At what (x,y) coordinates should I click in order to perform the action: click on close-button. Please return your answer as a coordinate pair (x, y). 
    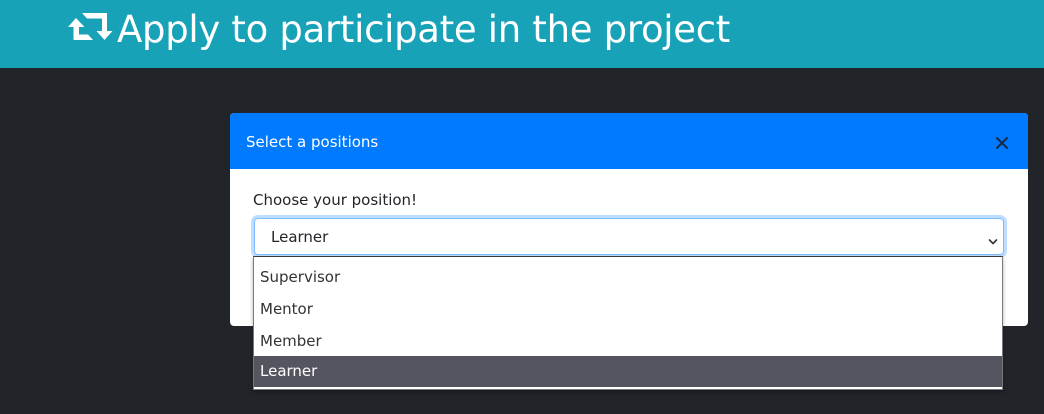
    Looking at the image, I should click on (1002, 142).